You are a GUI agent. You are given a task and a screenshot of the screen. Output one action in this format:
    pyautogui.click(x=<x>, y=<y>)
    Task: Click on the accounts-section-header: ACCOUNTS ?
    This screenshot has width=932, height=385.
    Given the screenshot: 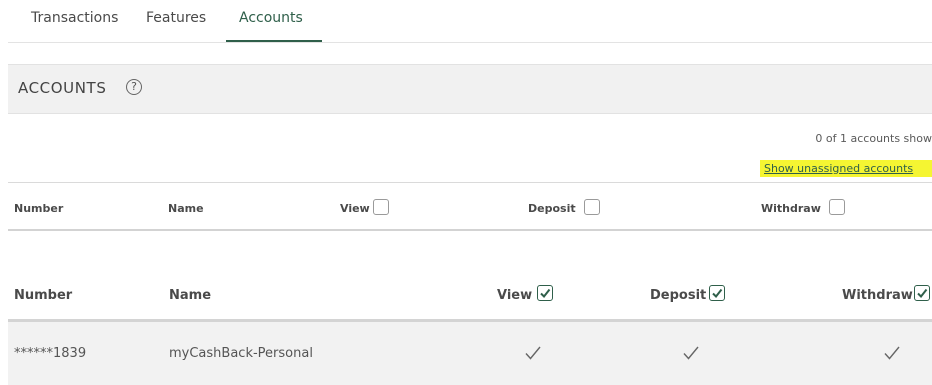 What is the action you would take?
    pyautogui.click(x=470, y=89)
    